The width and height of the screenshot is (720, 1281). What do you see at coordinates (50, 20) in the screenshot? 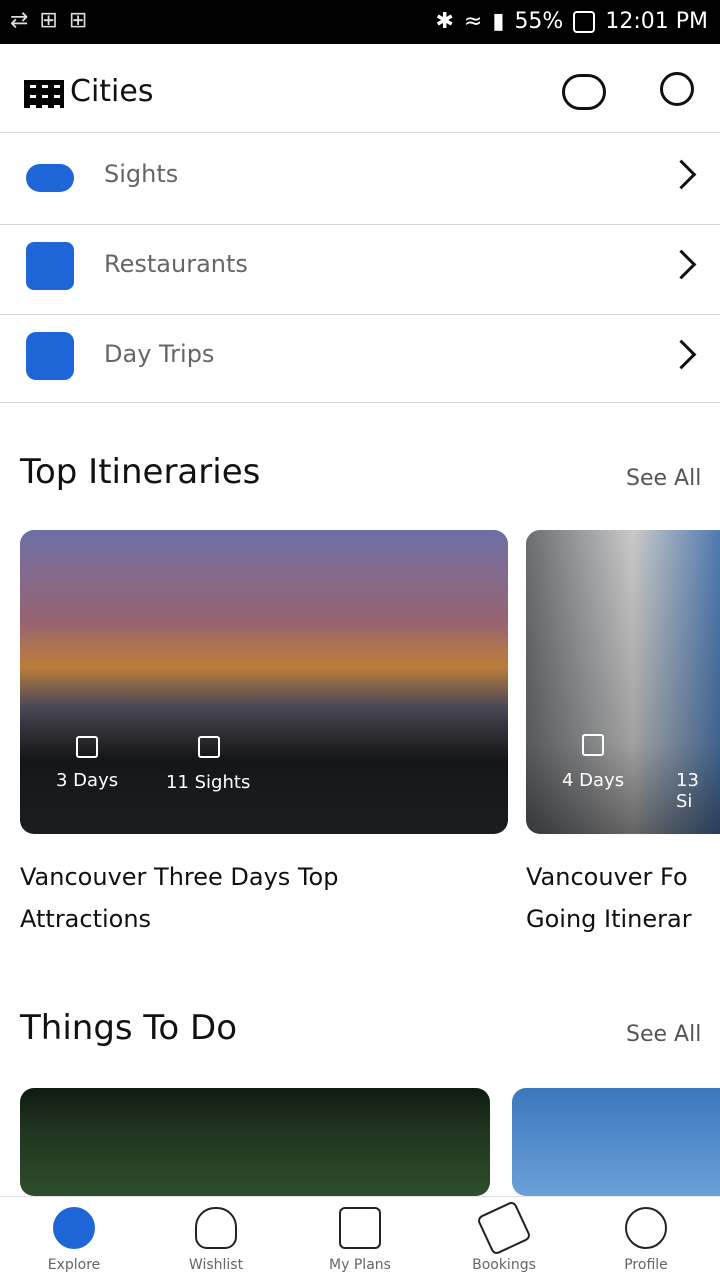
I see `status-left-glyphs: ⇄ ⊞ ⊞` at bounding box center [50, 20].